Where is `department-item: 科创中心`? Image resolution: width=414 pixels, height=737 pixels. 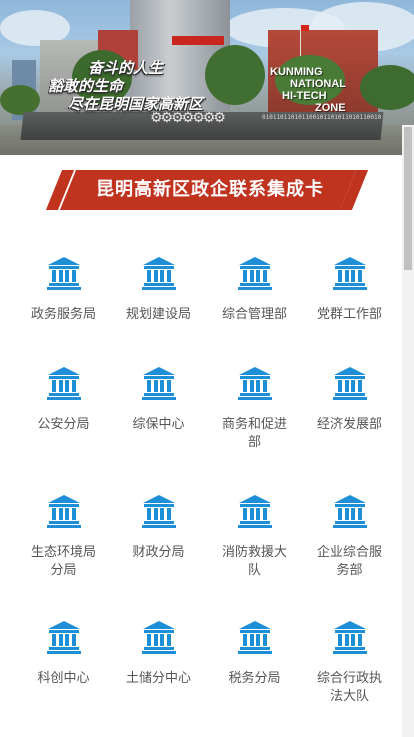
department-item: 科创中心 is located at coordinates (63, 654).